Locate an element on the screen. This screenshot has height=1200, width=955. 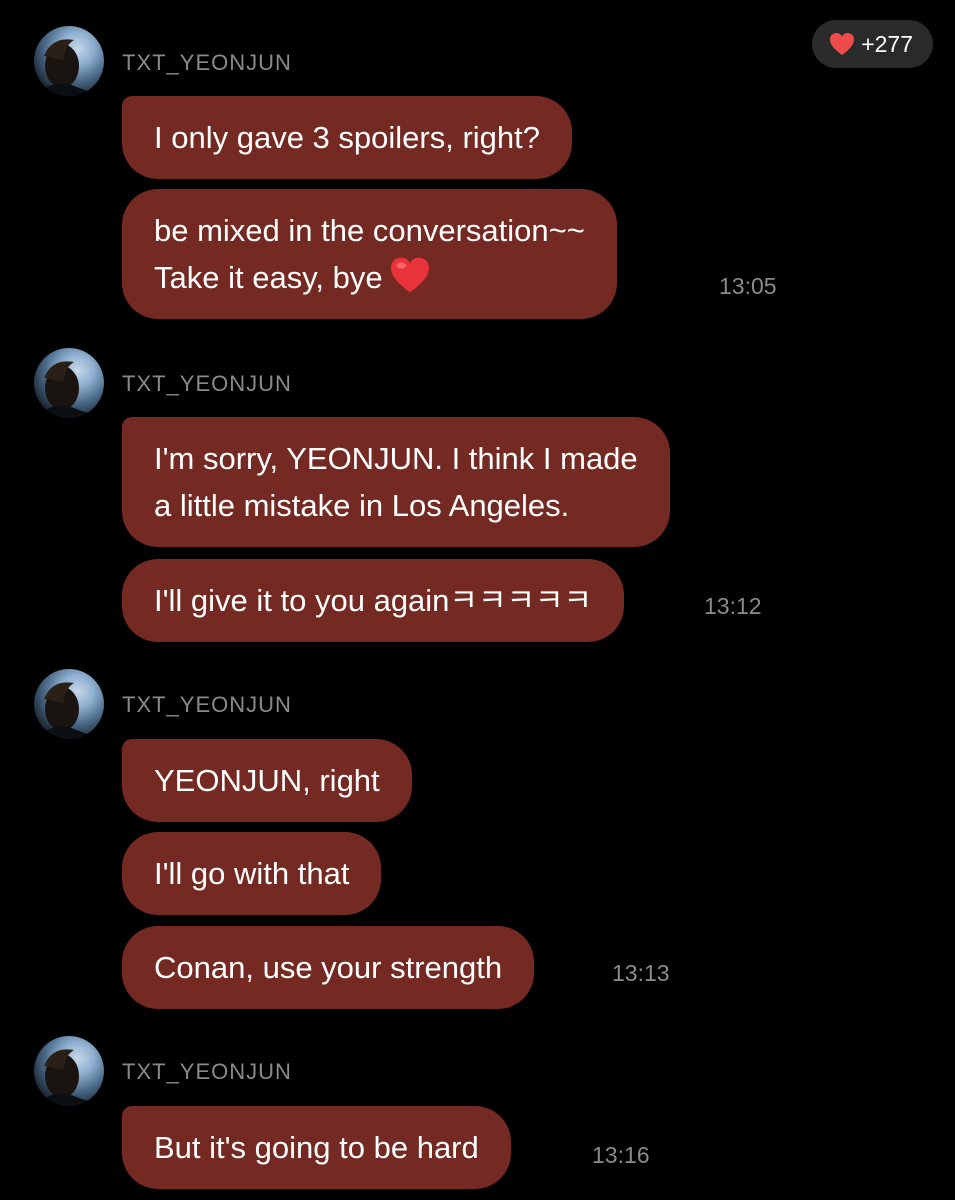
message-text: But it's going to be hard is located at coordinates (316, 1147).